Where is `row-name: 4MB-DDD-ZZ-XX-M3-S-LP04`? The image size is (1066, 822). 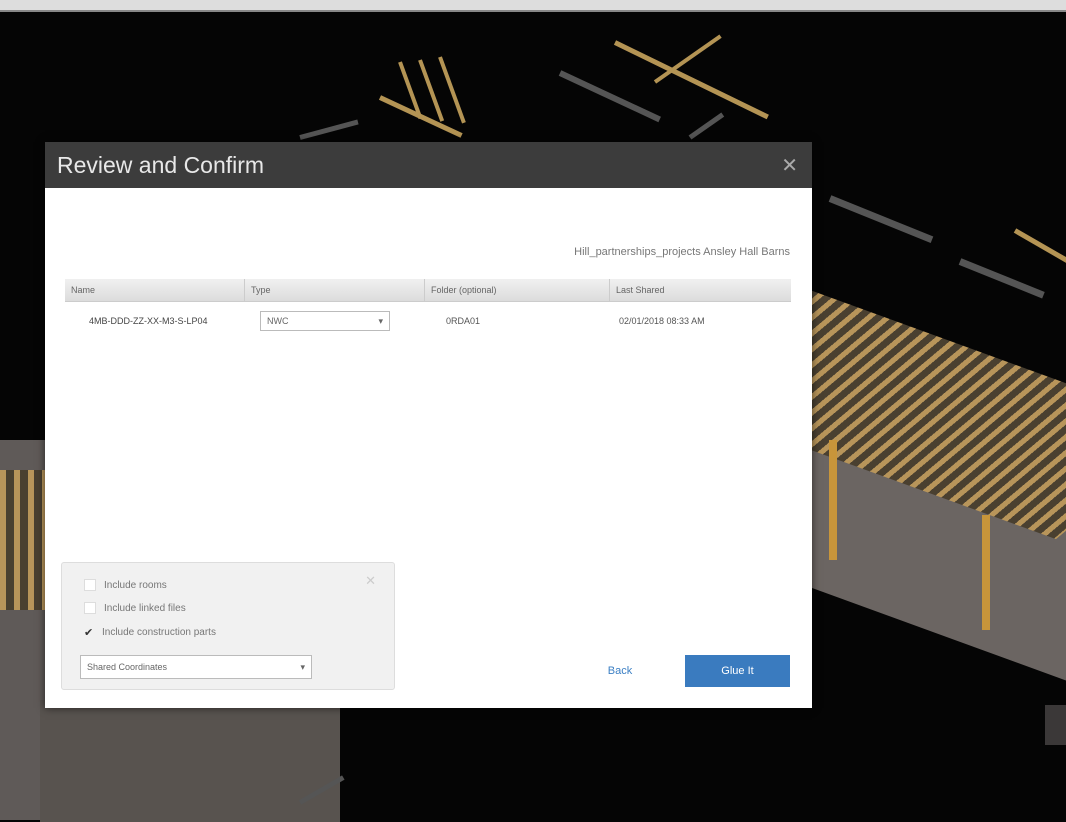
row-name: 4MB-DDD-ZZ-XX-M3-S-LP04 is located at coordinates (148, 321).